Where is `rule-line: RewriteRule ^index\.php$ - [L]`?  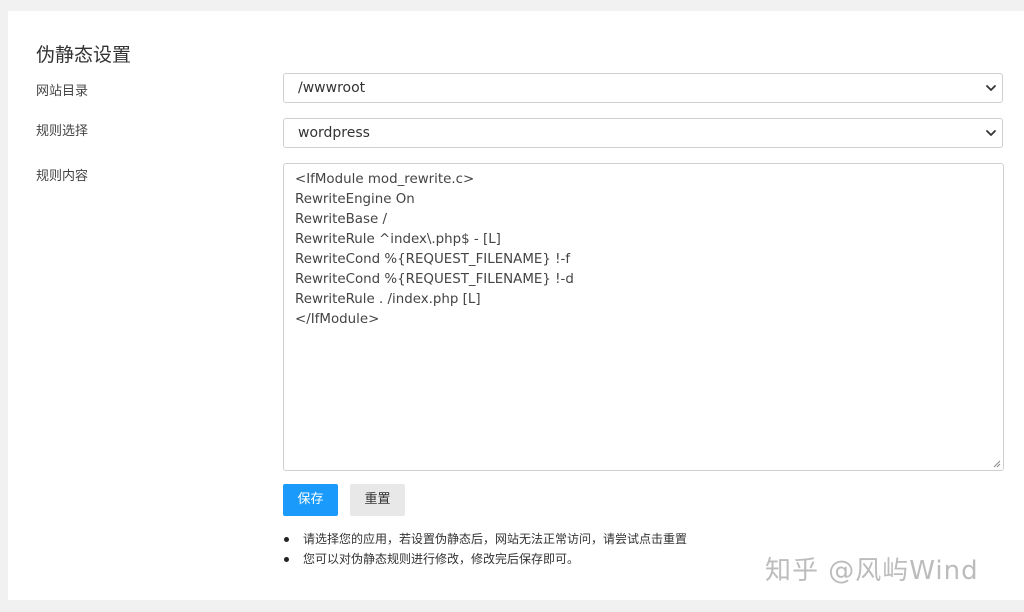 rule-line: RewriteRule ^index\.php$ - [L] is located at coordinates (398, 239).